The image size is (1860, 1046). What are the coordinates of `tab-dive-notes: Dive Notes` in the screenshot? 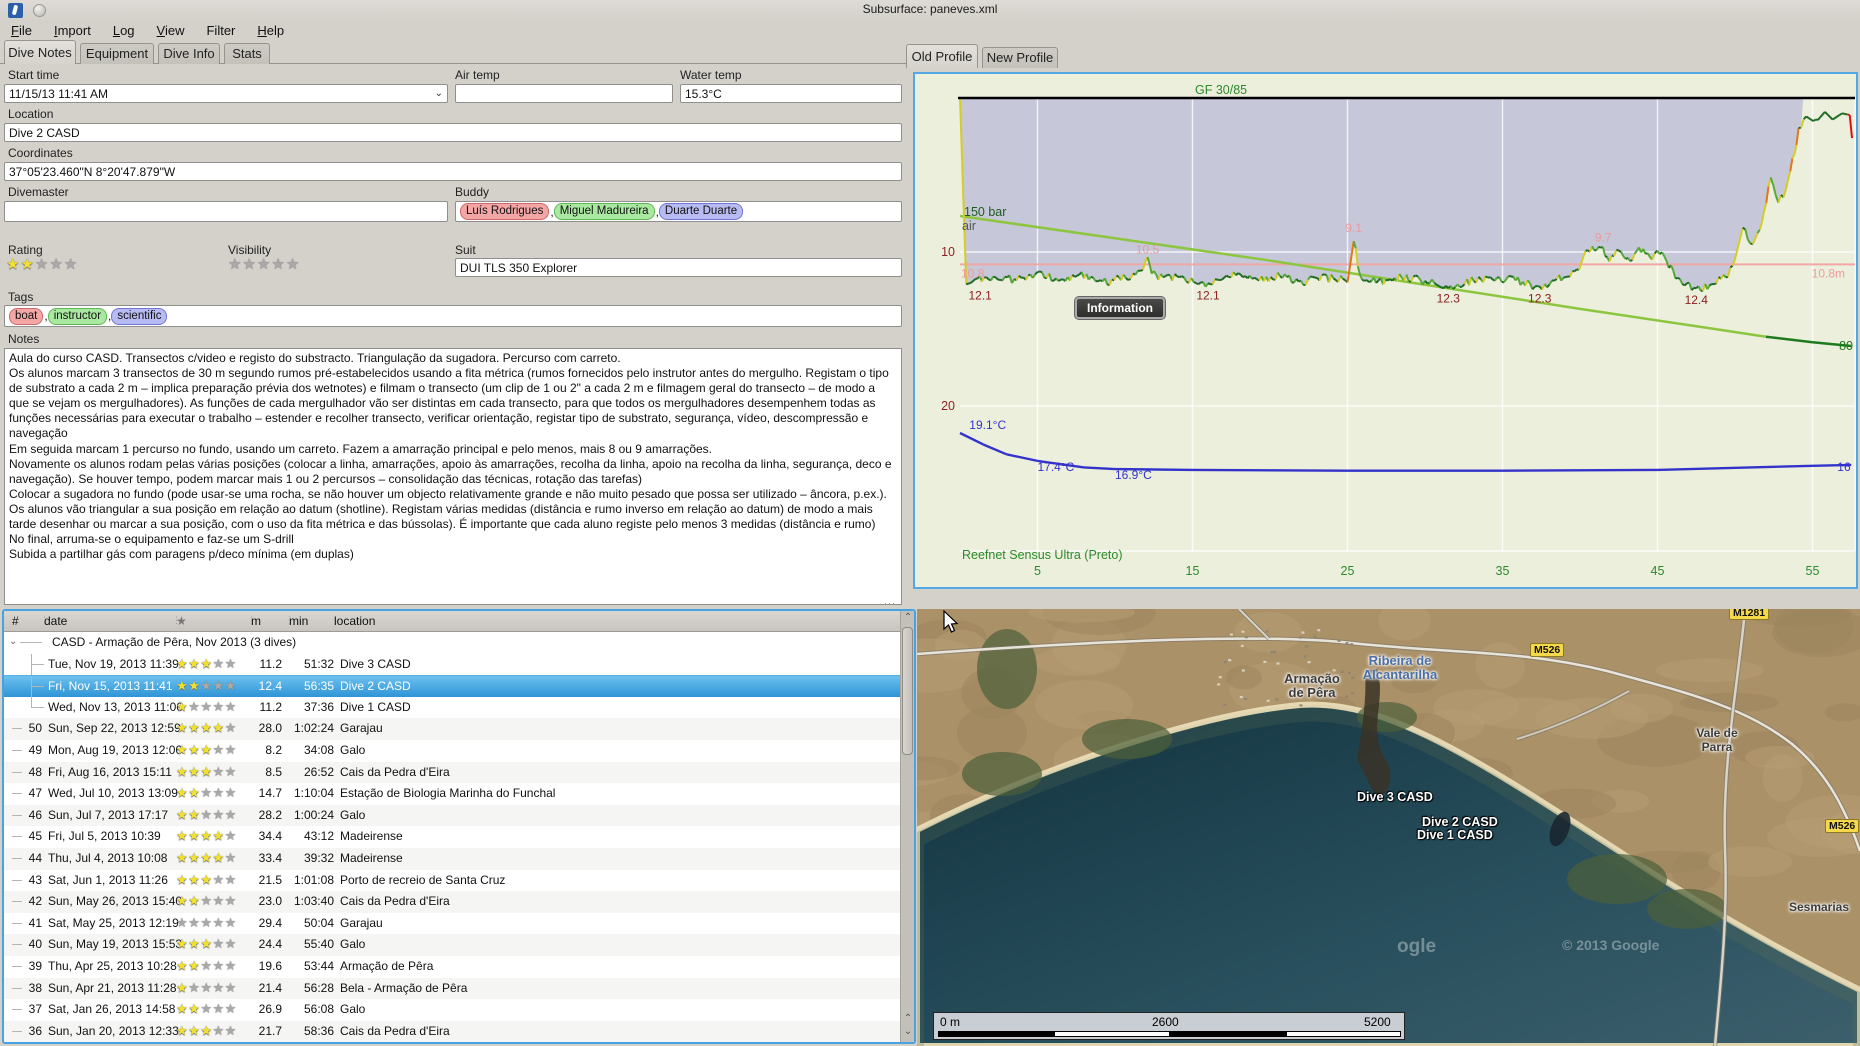 It's located at (40, 52).